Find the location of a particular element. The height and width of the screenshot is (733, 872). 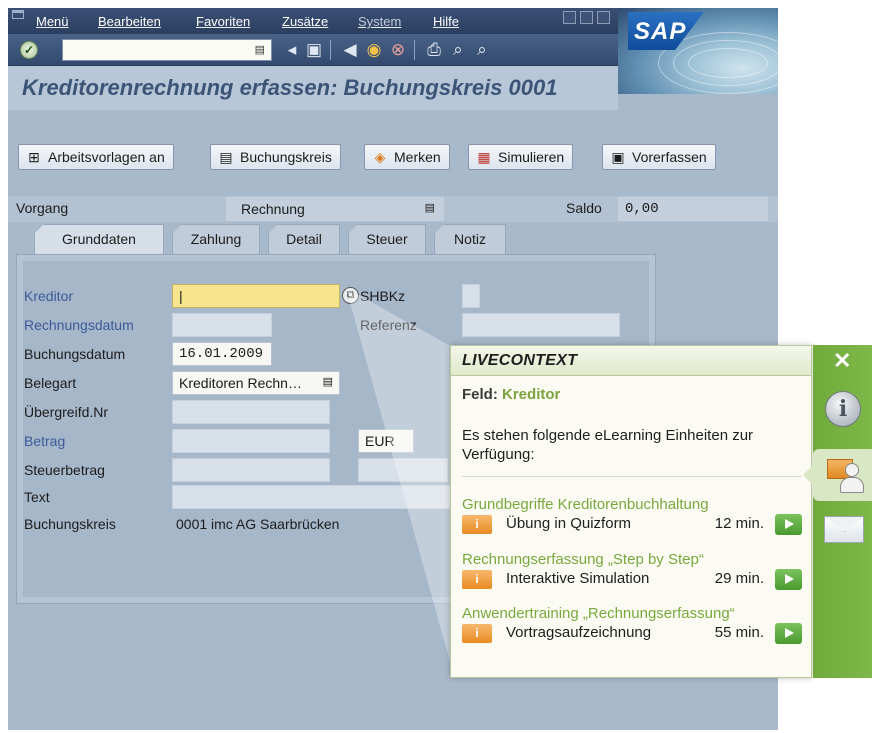

arbeitsvorlagen-label: Arbeitsvorlagen an is located at coordinates (106, 157).